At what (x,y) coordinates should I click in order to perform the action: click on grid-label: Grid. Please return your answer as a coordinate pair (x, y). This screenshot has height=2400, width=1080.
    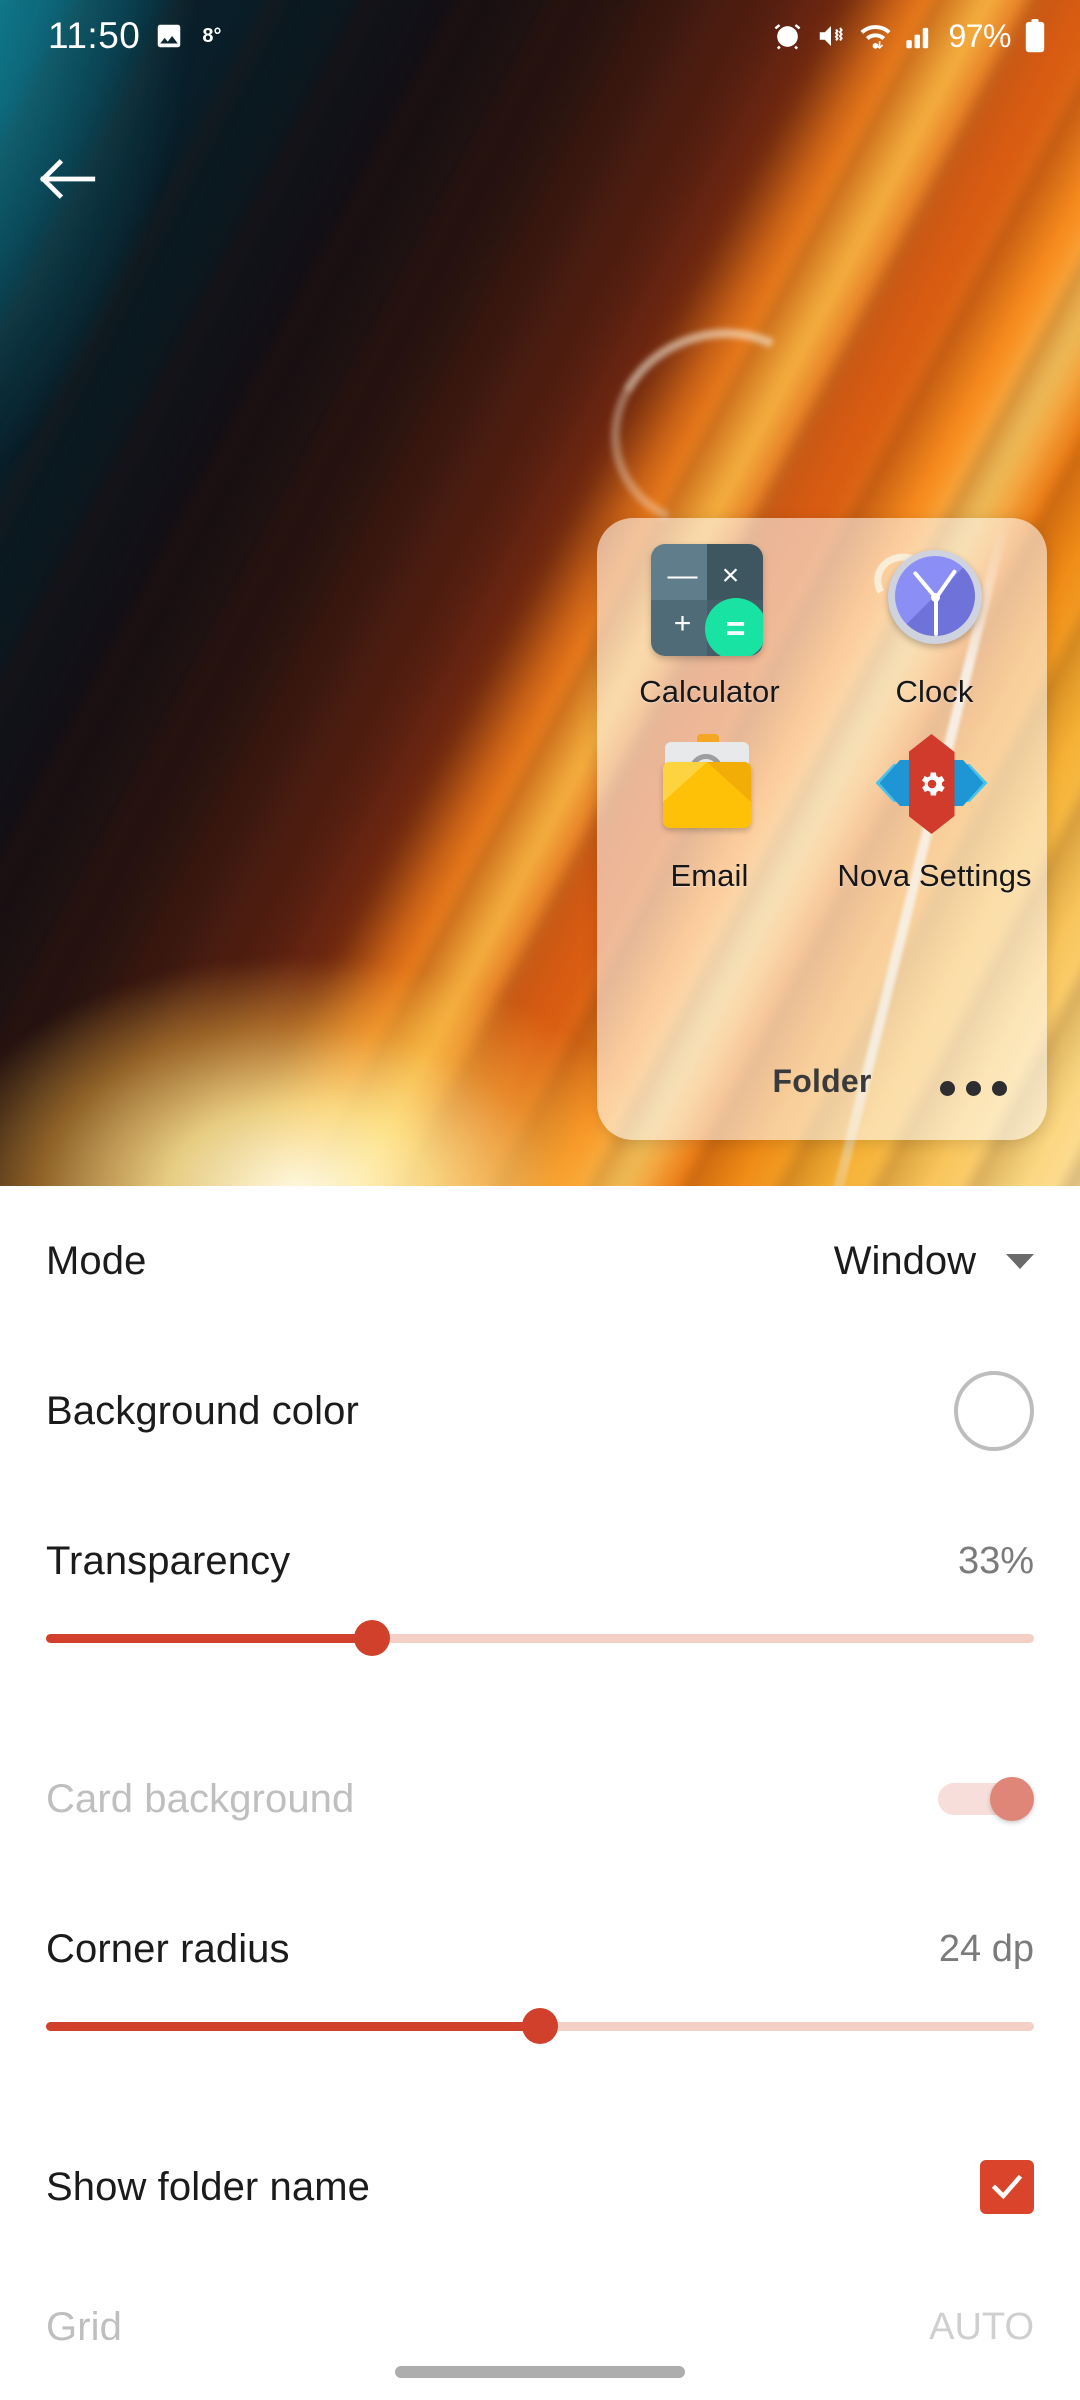
    Looking at the image, I should click on (84, 2326).